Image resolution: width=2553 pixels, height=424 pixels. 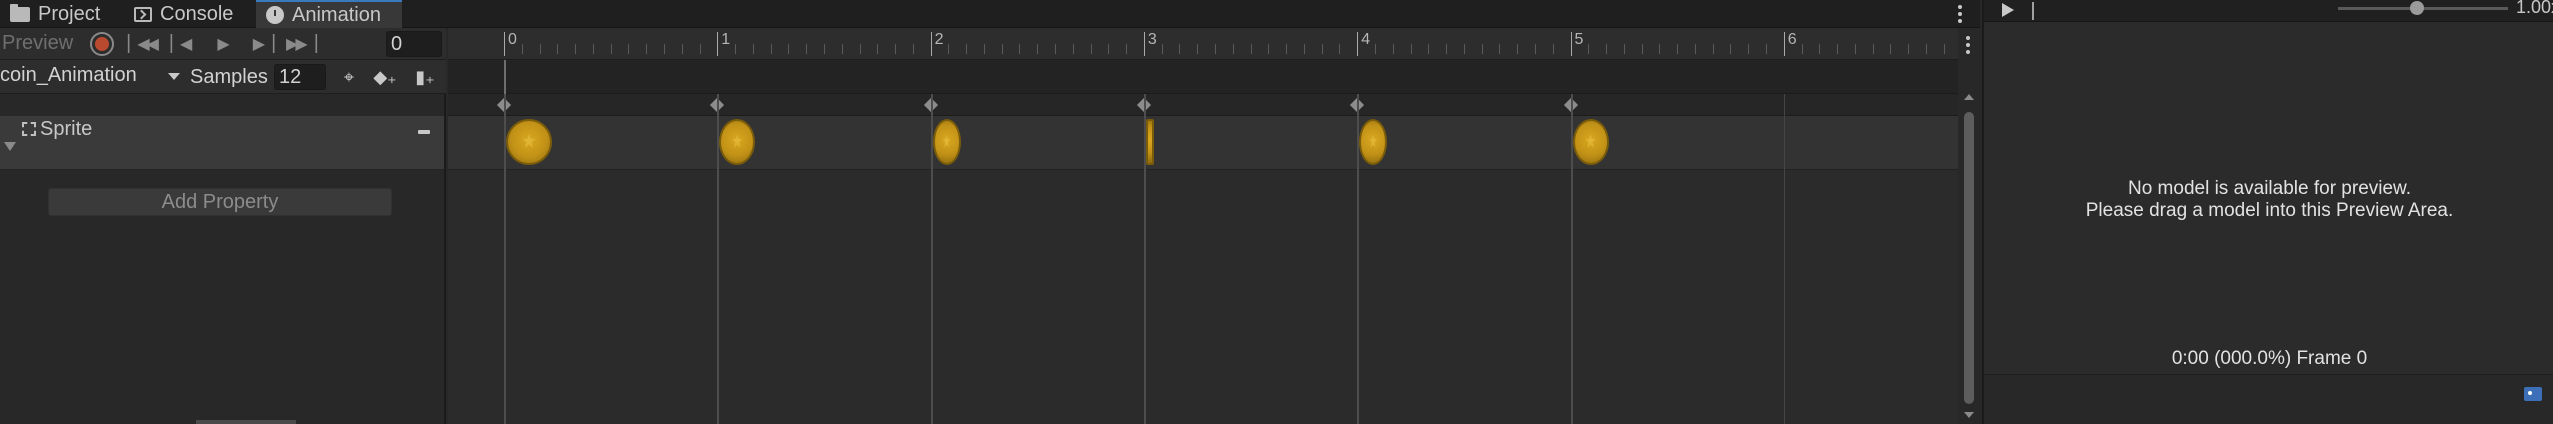 I want to click on vertical-scrollbar, so click(x=1969, y=258).